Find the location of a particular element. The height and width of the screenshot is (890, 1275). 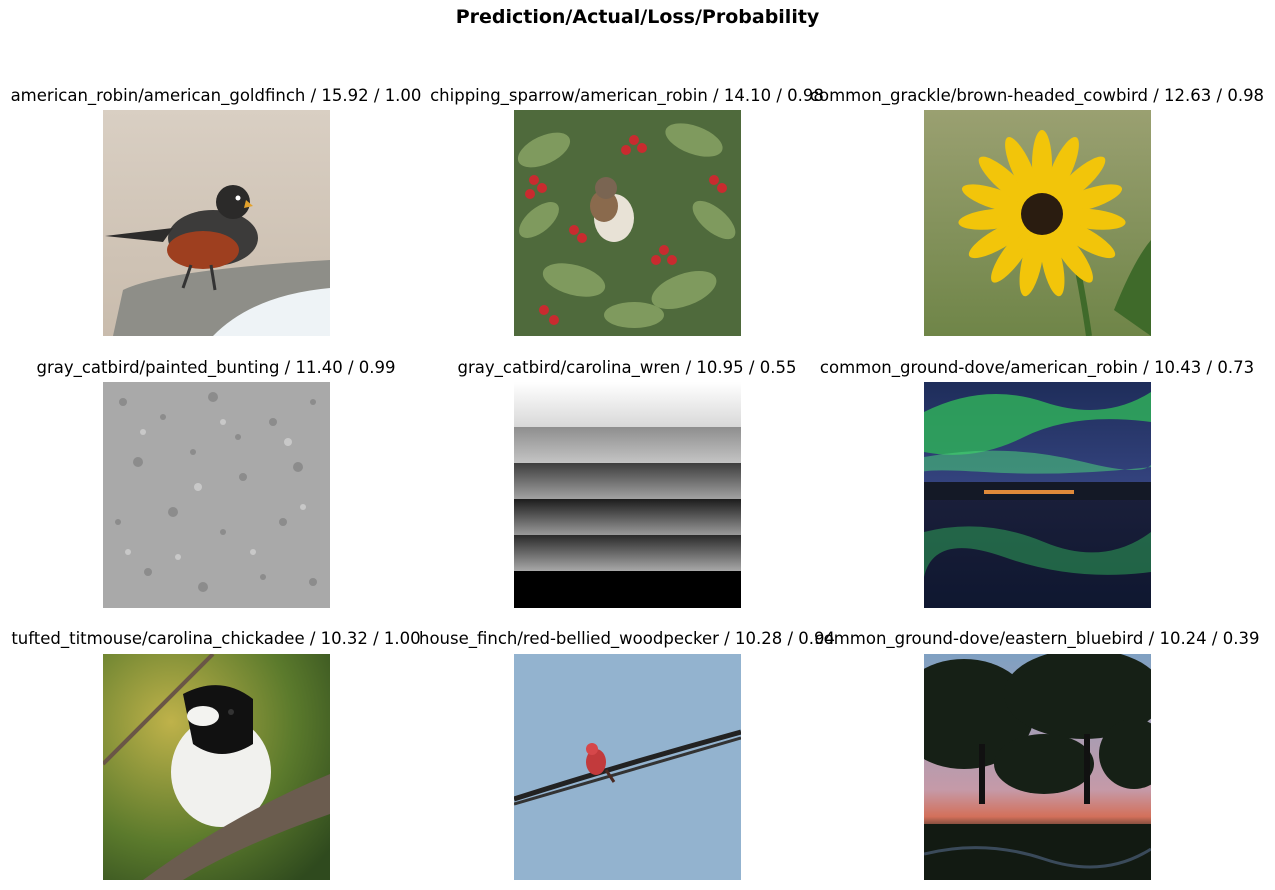

aurora-over-lake-photo is located at coordinates (1037, 495).